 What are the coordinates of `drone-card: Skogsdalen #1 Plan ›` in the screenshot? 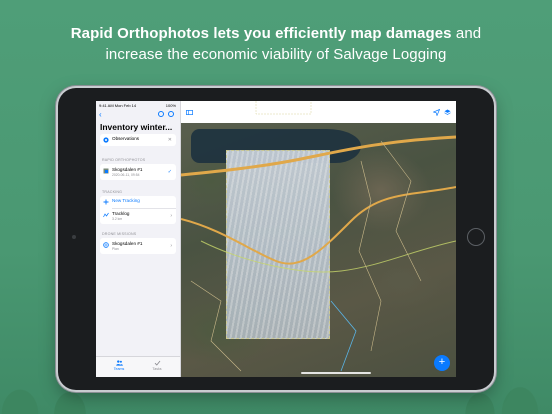 It's located at (138, 246).